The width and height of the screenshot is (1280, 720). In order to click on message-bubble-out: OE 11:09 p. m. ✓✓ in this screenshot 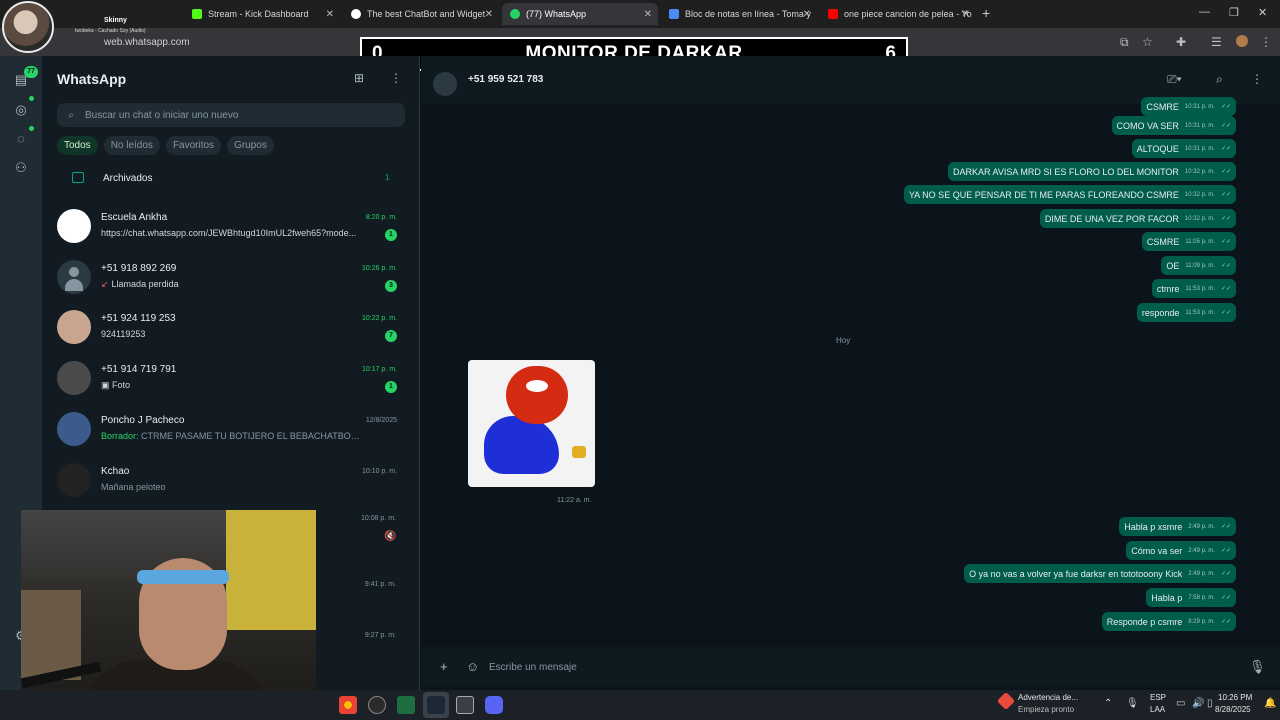, I will do `click(1198, 265)`.